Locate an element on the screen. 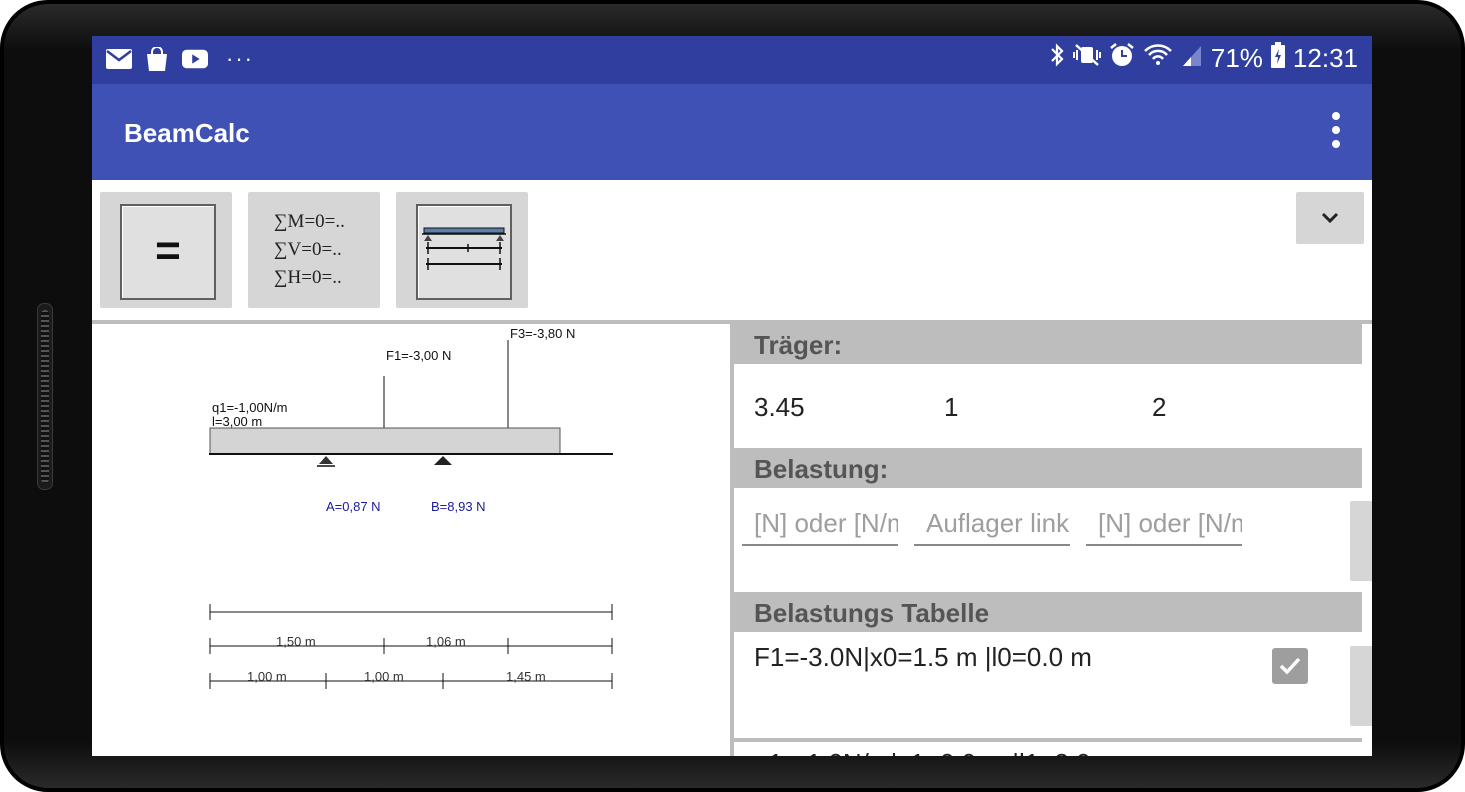 The image size is (1465, 792). equals-icon: = is located at coordinates (168, 250).